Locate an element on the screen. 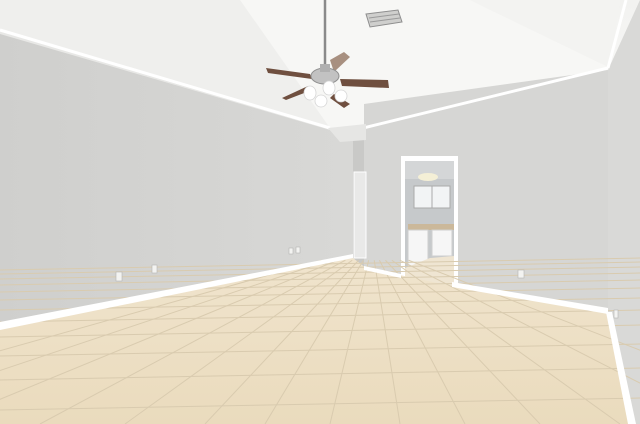  hallway-doorway is located at coordinates (360, 215).